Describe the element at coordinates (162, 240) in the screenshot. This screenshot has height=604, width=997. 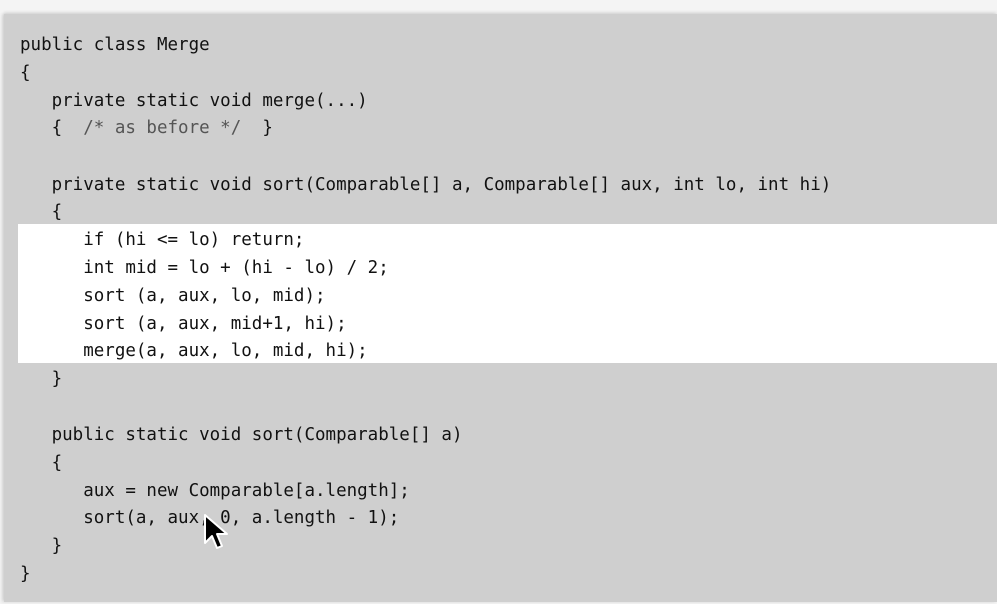
I see `code-line-8: if (hi <= lo) return;` at that location.